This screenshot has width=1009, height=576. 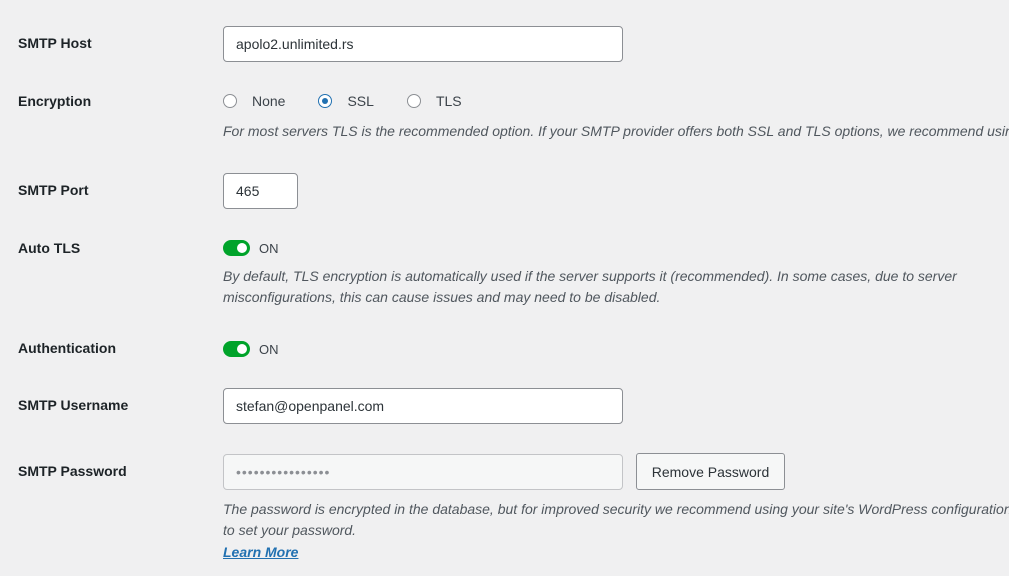 I want to click on radio-tls-label: TLS, so click(x=449, y=101).